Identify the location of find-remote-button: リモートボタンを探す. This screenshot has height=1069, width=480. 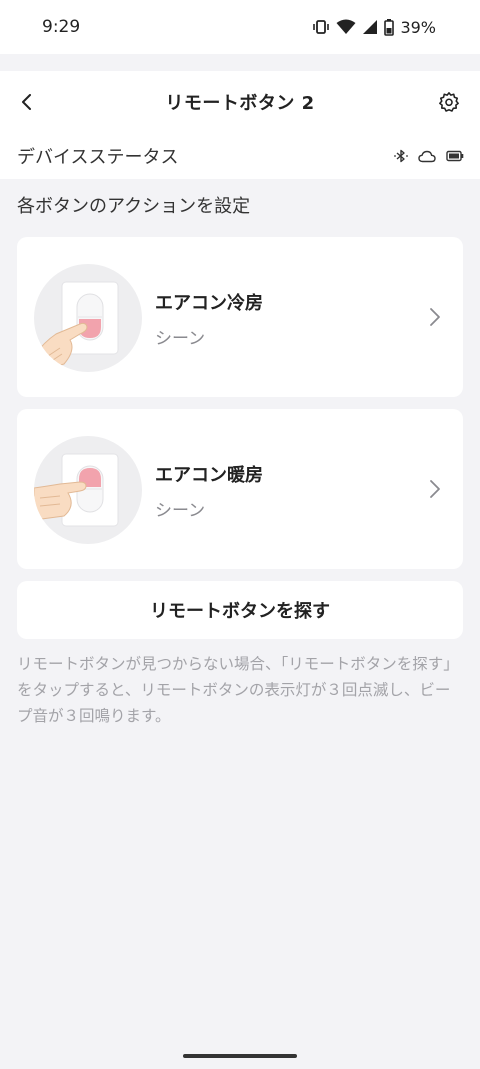
(240, 610).